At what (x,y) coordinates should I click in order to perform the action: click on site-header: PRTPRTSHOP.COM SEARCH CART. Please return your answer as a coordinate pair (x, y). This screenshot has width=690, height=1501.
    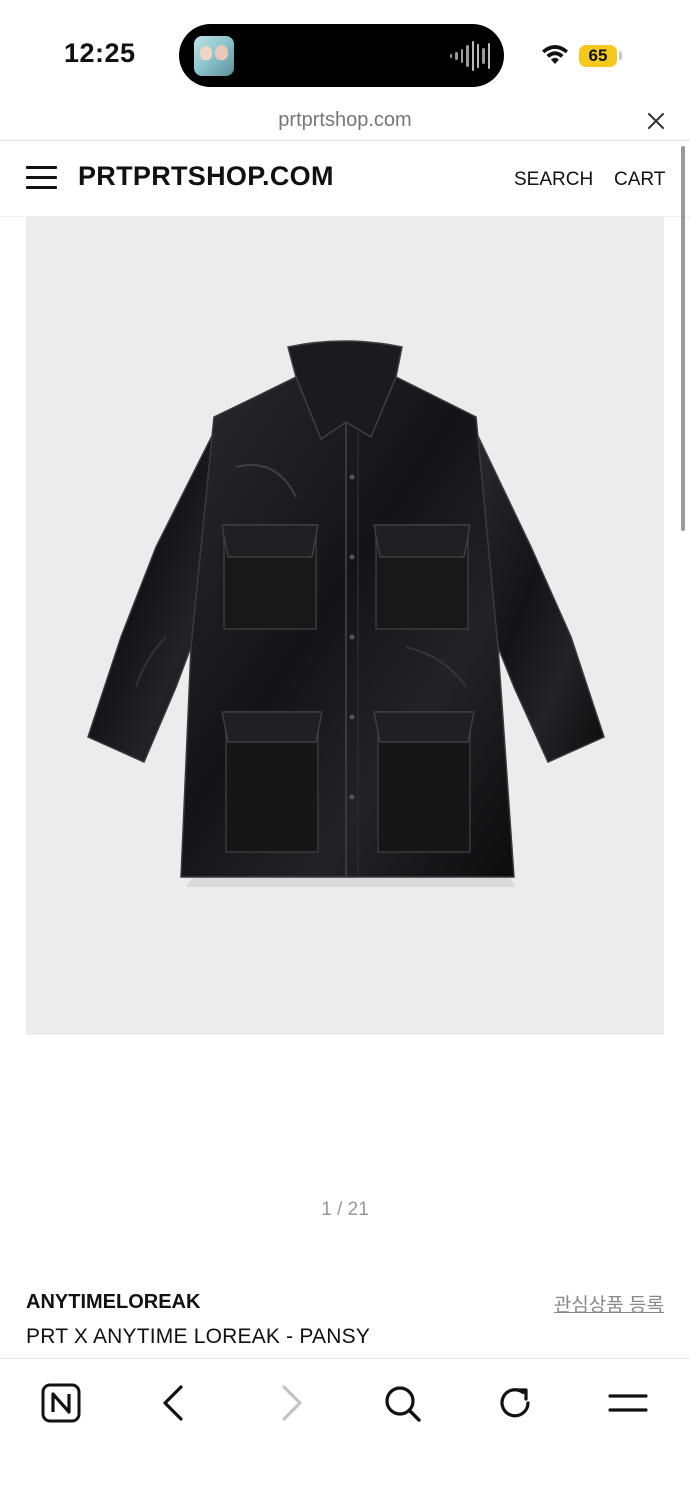
    Looking at the image, I should click on (345, 179).